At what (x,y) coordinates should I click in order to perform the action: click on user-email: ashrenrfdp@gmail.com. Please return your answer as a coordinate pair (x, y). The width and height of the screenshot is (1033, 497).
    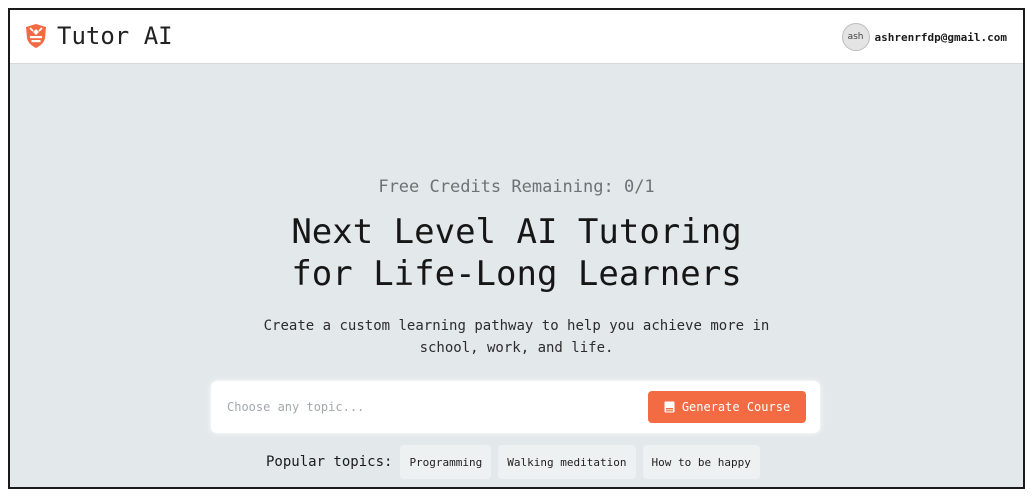
    Looking at the image, I should click on (940, 37).